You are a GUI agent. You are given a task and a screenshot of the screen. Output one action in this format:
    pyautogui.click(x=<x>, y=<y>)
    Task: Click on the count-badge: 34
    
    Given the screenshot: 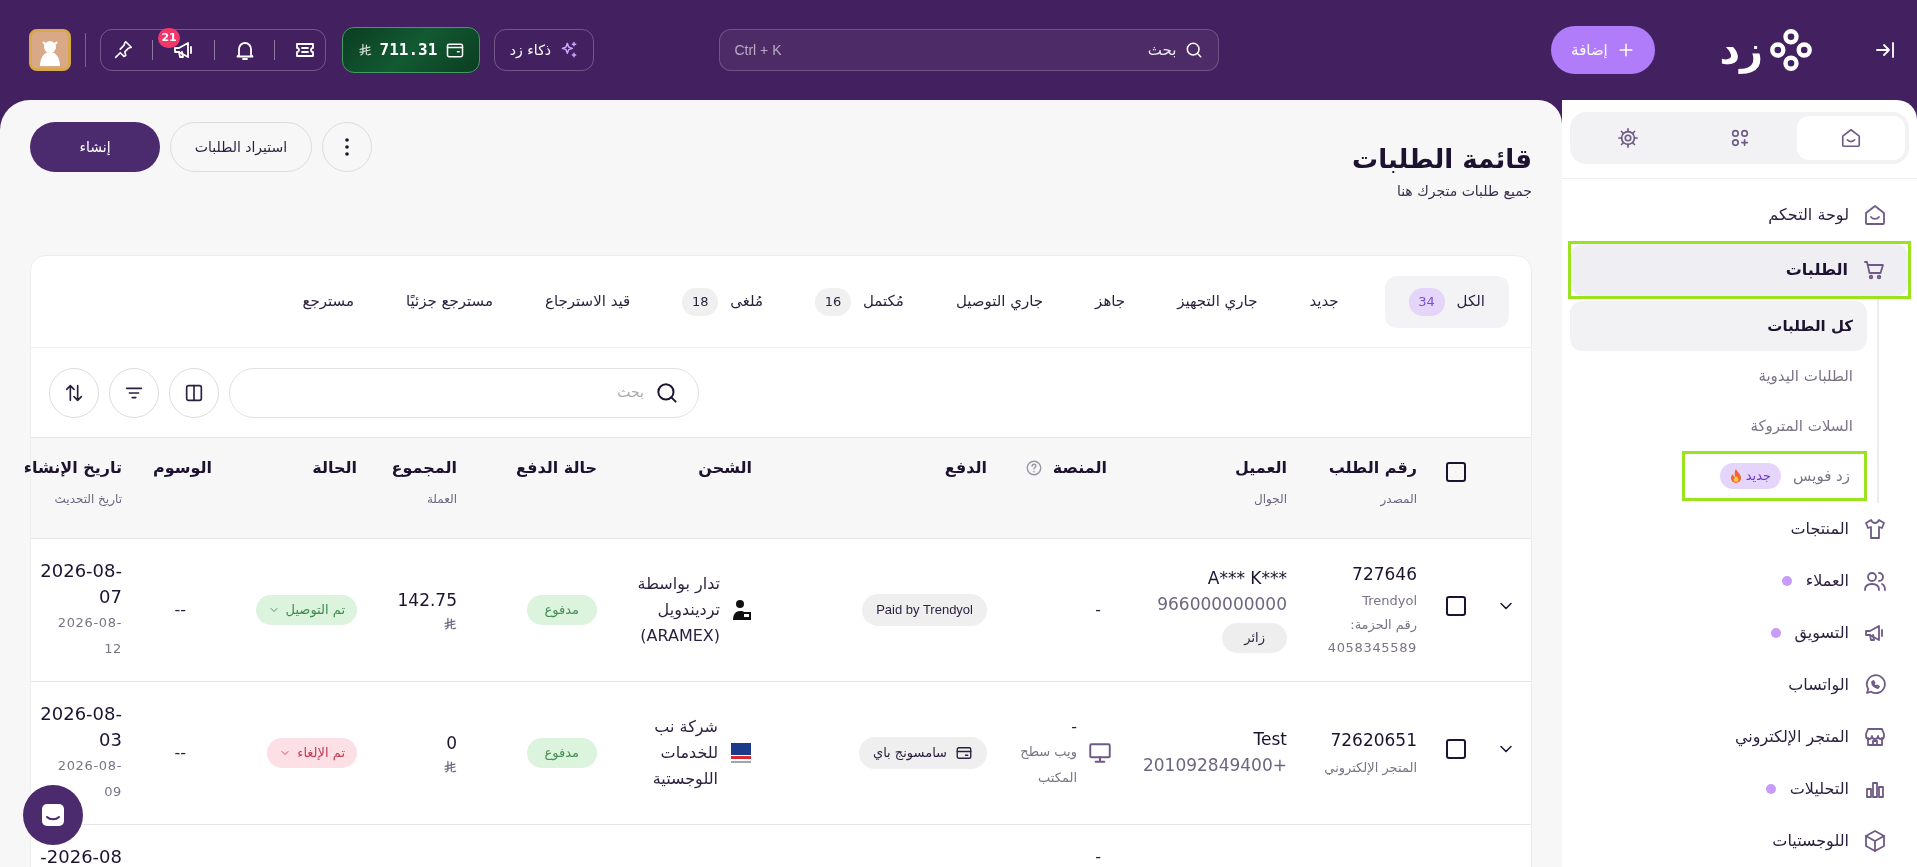 What is the action you would take?
    pyautogui.click(x=1426, y=301)
    